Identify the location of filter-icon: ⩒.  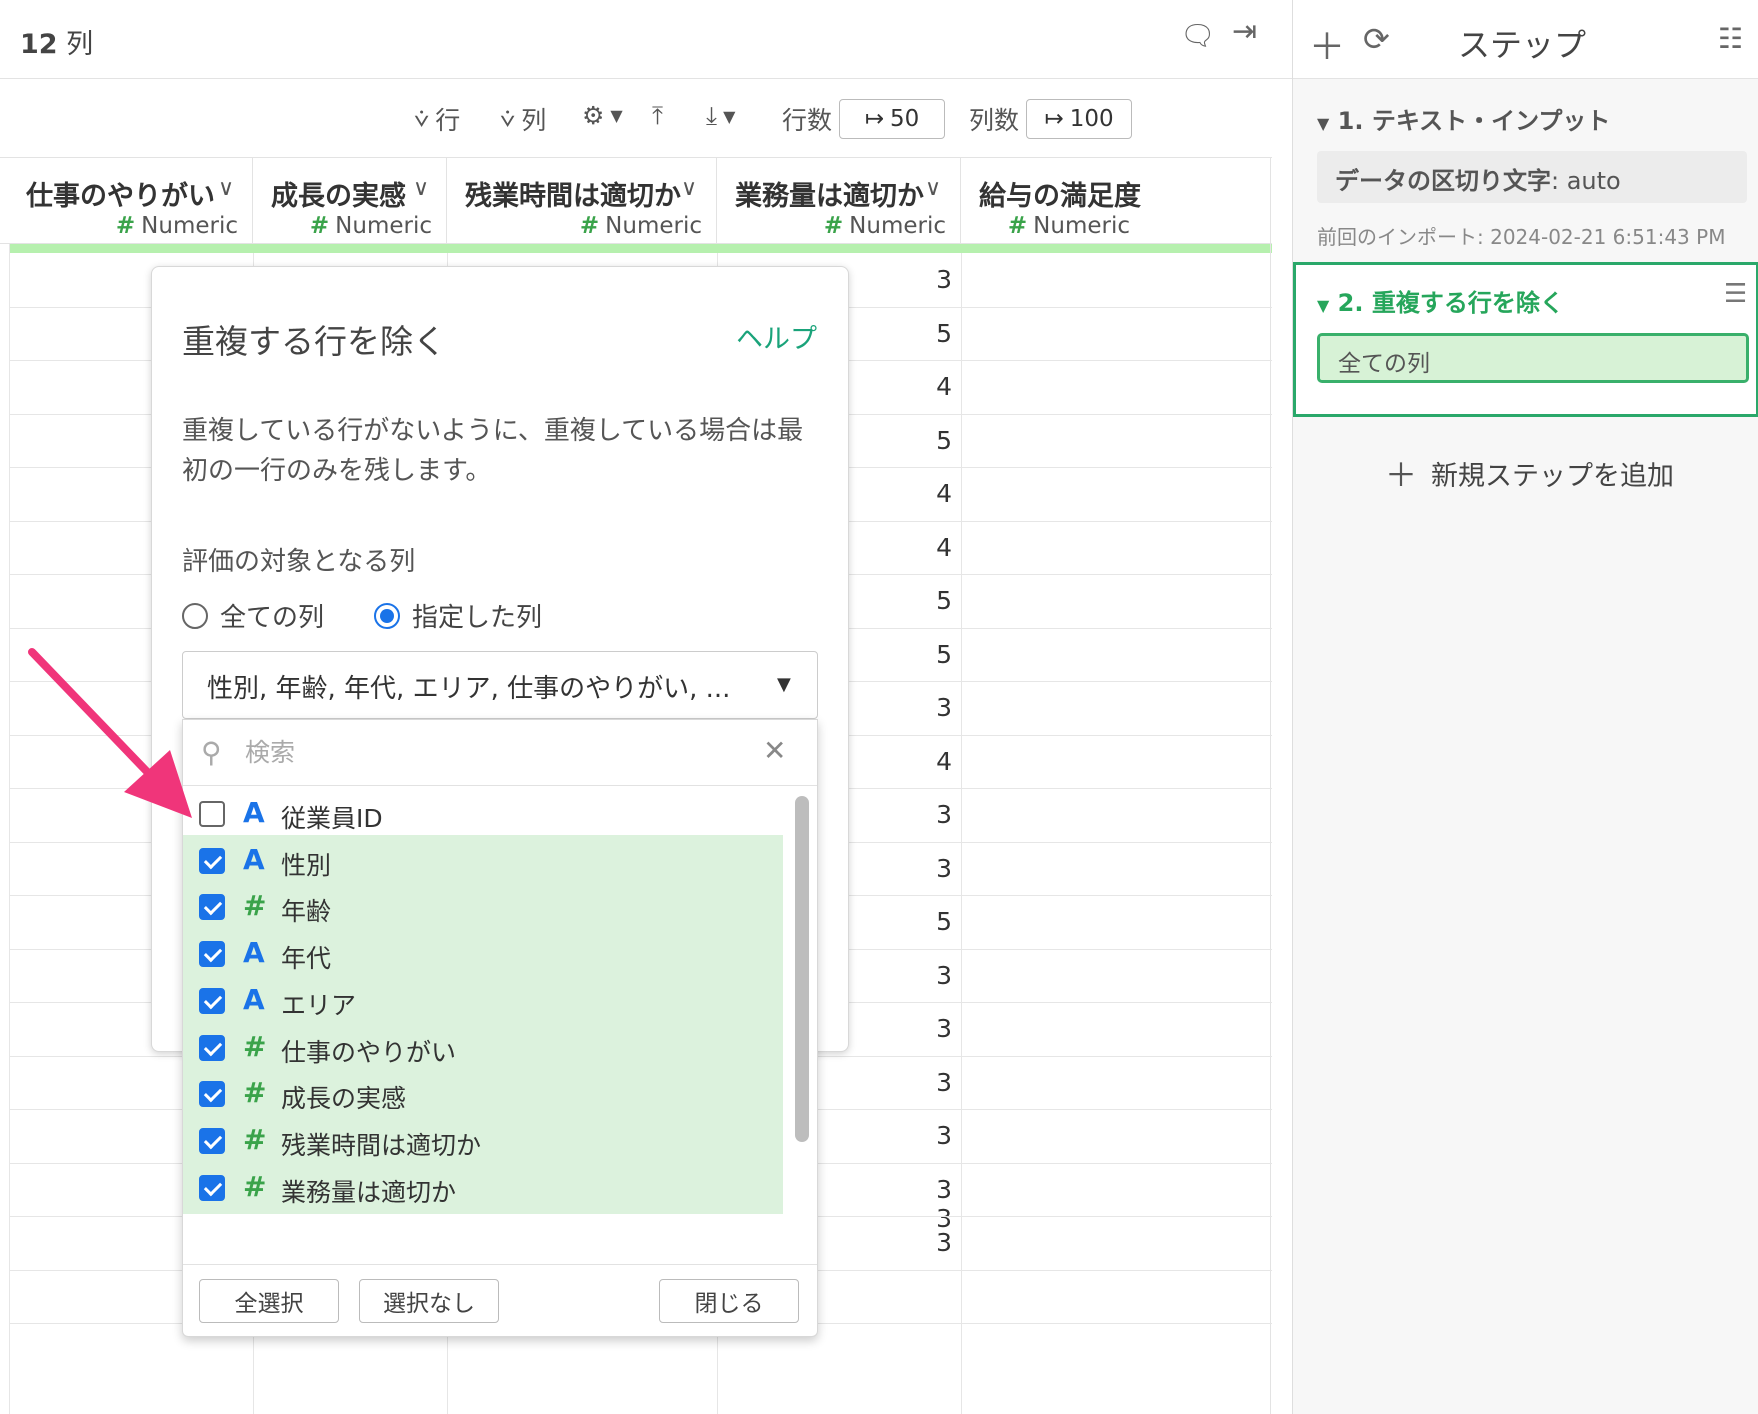
(508, 118).